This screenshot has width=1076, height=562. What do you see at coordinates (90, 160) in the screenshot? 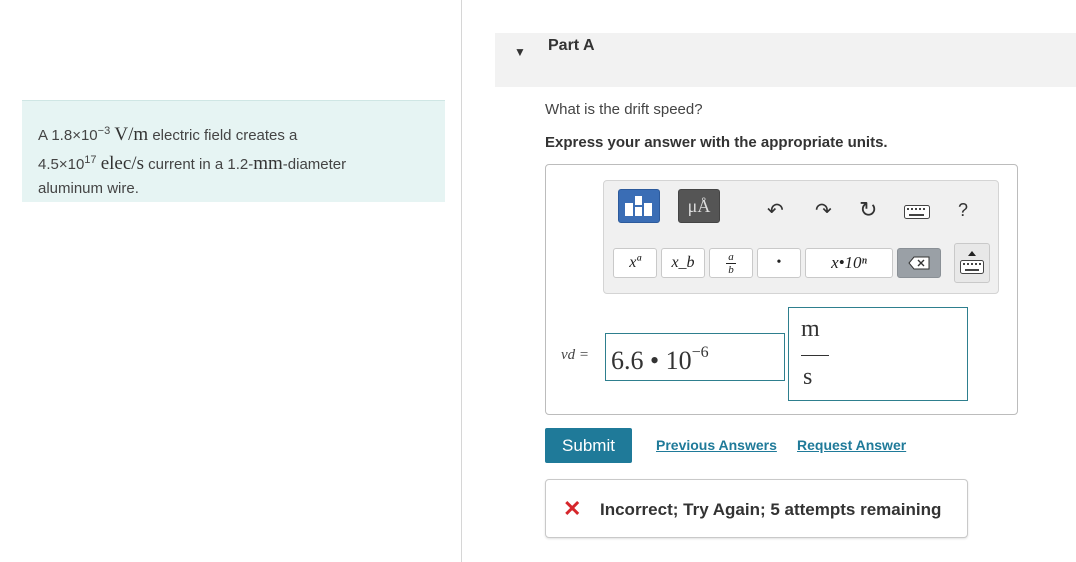
I see `problem-exponent: 17` at bounding box center [90, 160].